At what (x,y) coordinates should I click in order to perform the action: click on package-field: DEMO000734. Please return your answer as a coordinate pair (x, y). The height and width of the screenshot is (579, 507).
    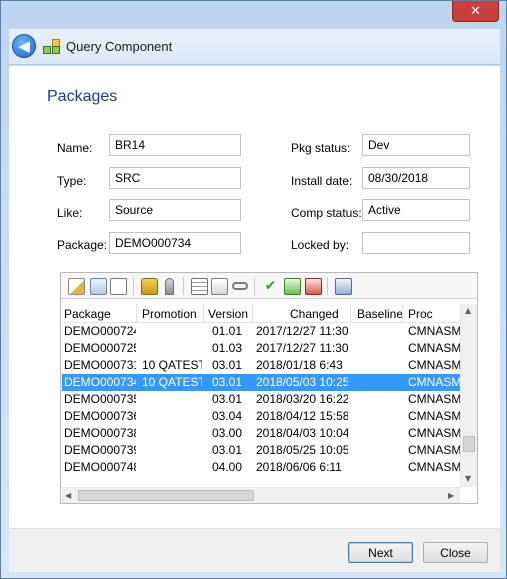
    Looking at the image, I should click on (175, 243).